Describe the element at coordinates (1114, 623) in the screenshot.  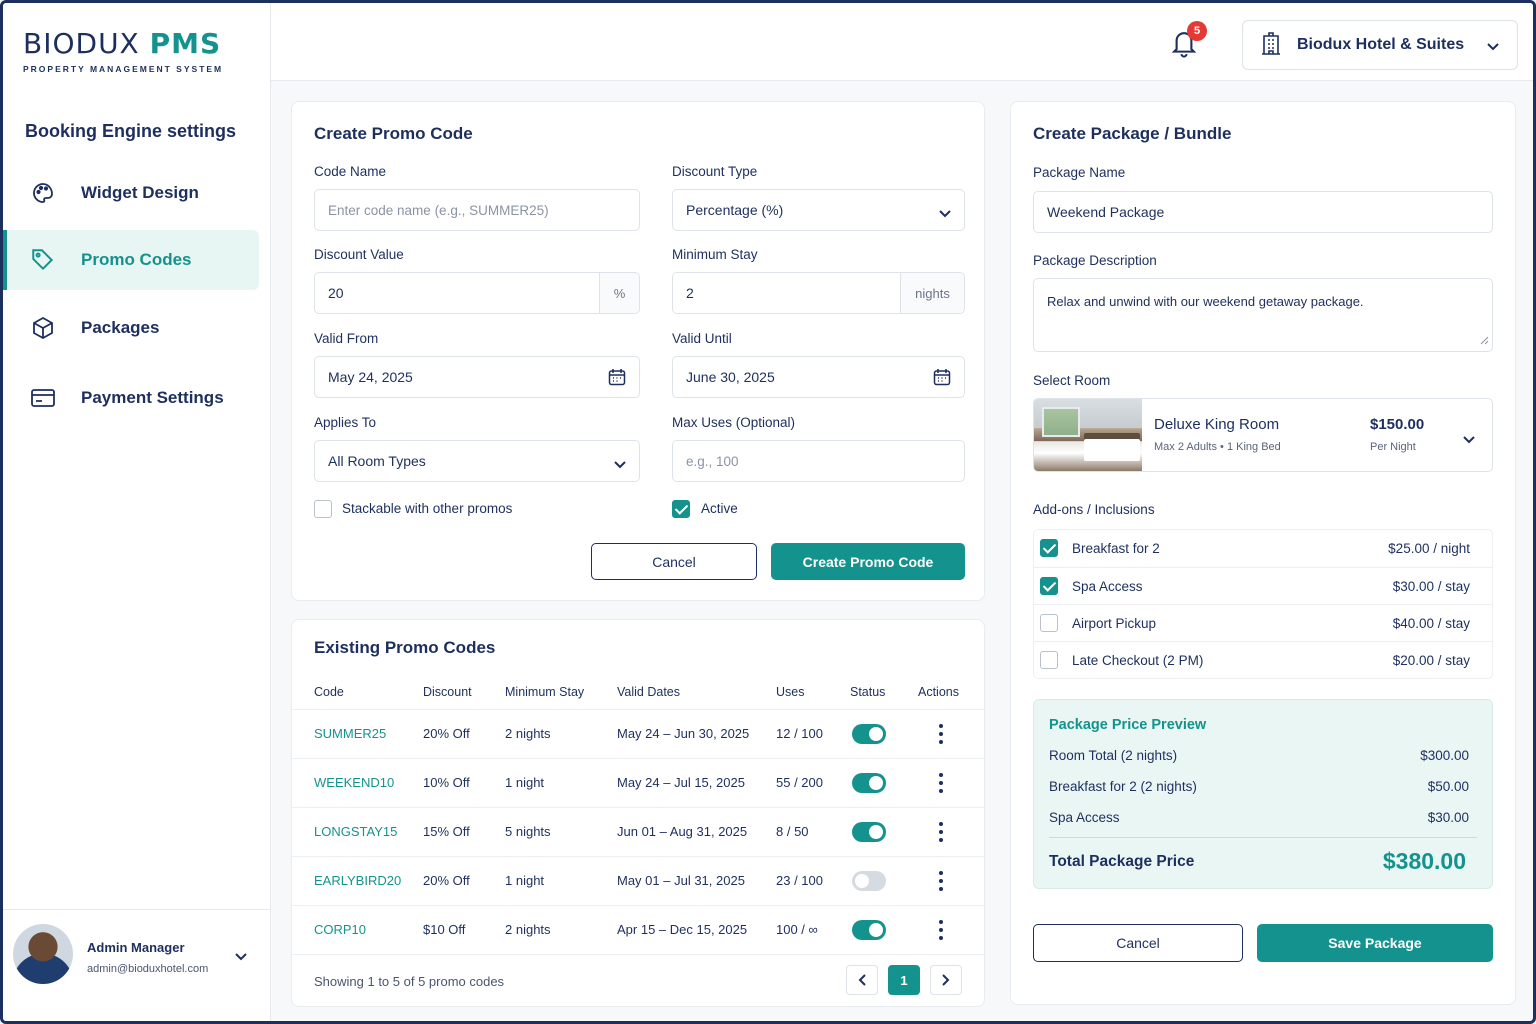
I see `addon-name: Airport Pickup` at that location.